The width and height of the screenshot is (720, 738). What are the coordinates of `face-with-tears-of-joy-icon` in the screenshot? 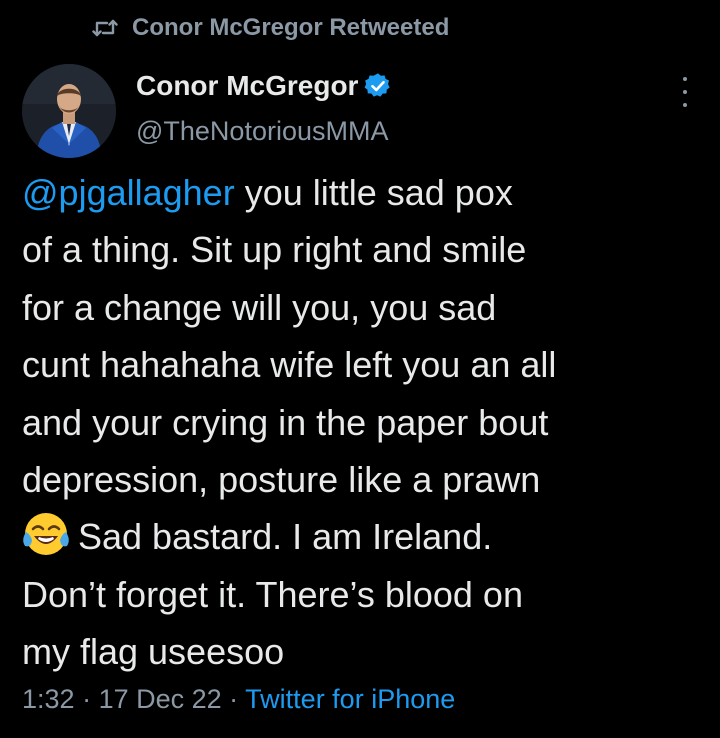 It's located at (46, 534).